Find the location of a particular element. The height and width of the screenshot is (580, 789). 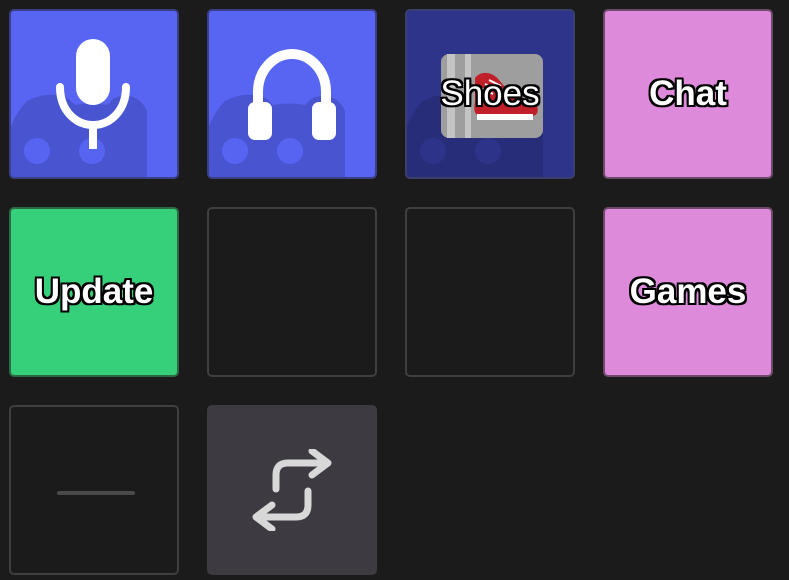

shoes-key: Shoes is located at coordinates (490, 94).